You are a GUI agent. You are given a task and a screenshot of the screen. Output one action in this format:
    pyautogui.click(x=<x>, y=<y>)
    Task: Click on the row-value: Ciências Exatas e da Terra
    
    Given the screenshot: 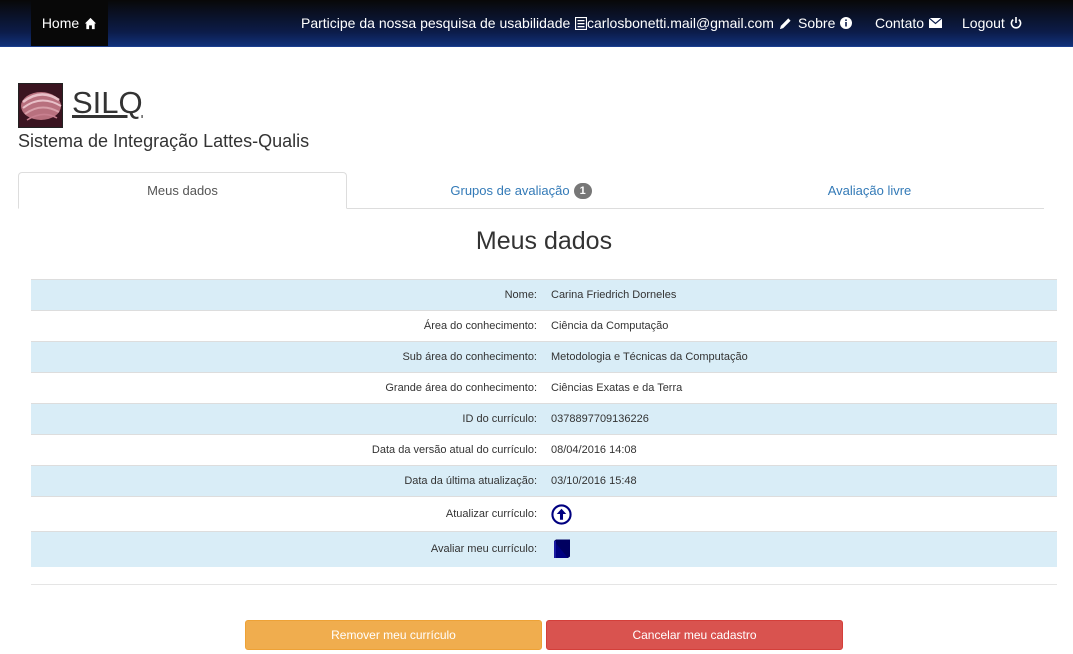 What is the action you would take?
    pyautogui.click(x=617, y=388)
    